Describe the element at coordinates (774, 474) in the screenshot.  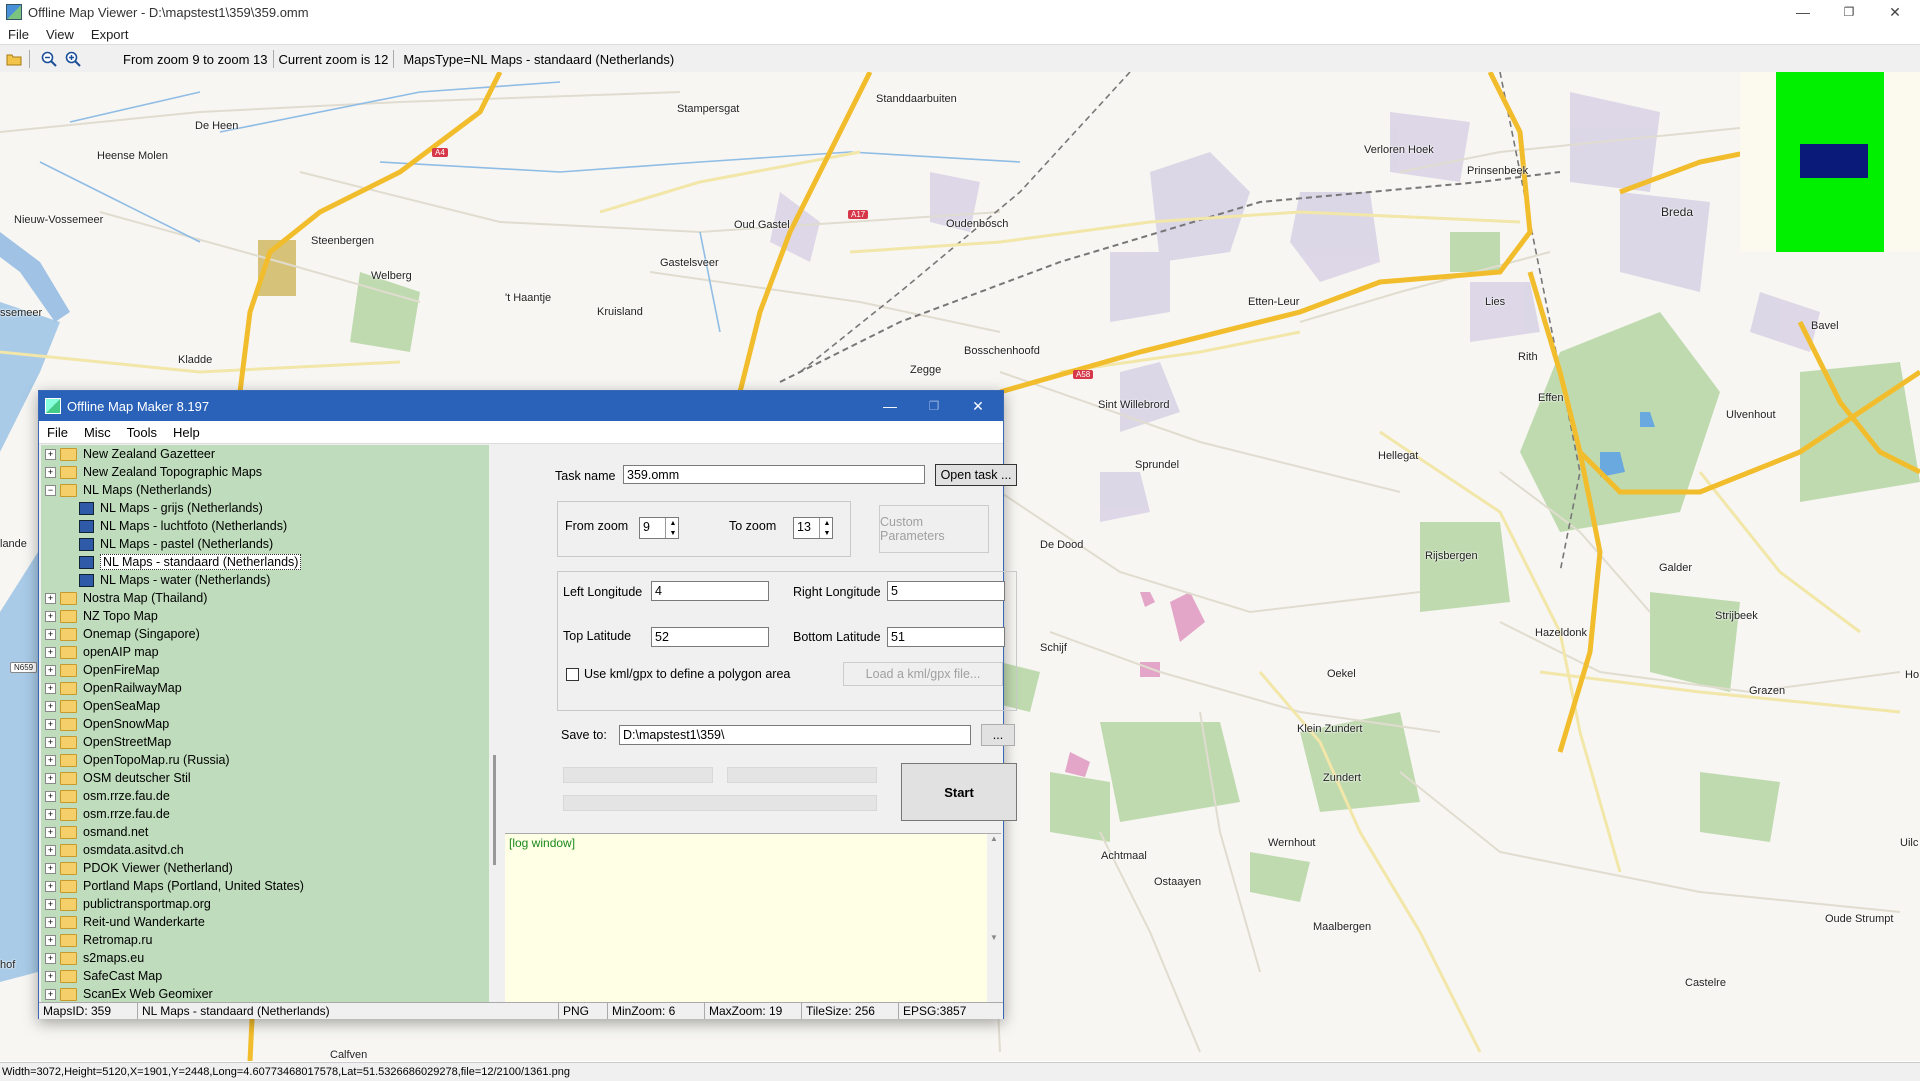
I see `task-name-field: 359.omm` at that location.